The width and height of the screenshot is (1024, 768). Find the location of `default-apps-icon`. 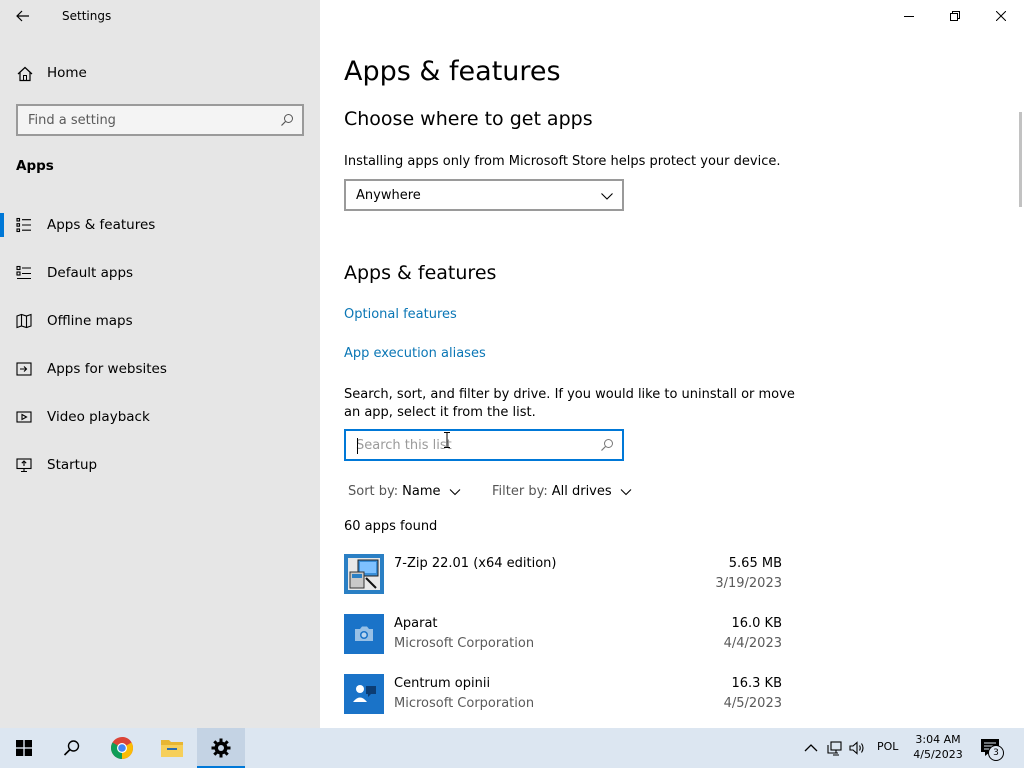

default-apps-icon is located at coordinates (23, 272).